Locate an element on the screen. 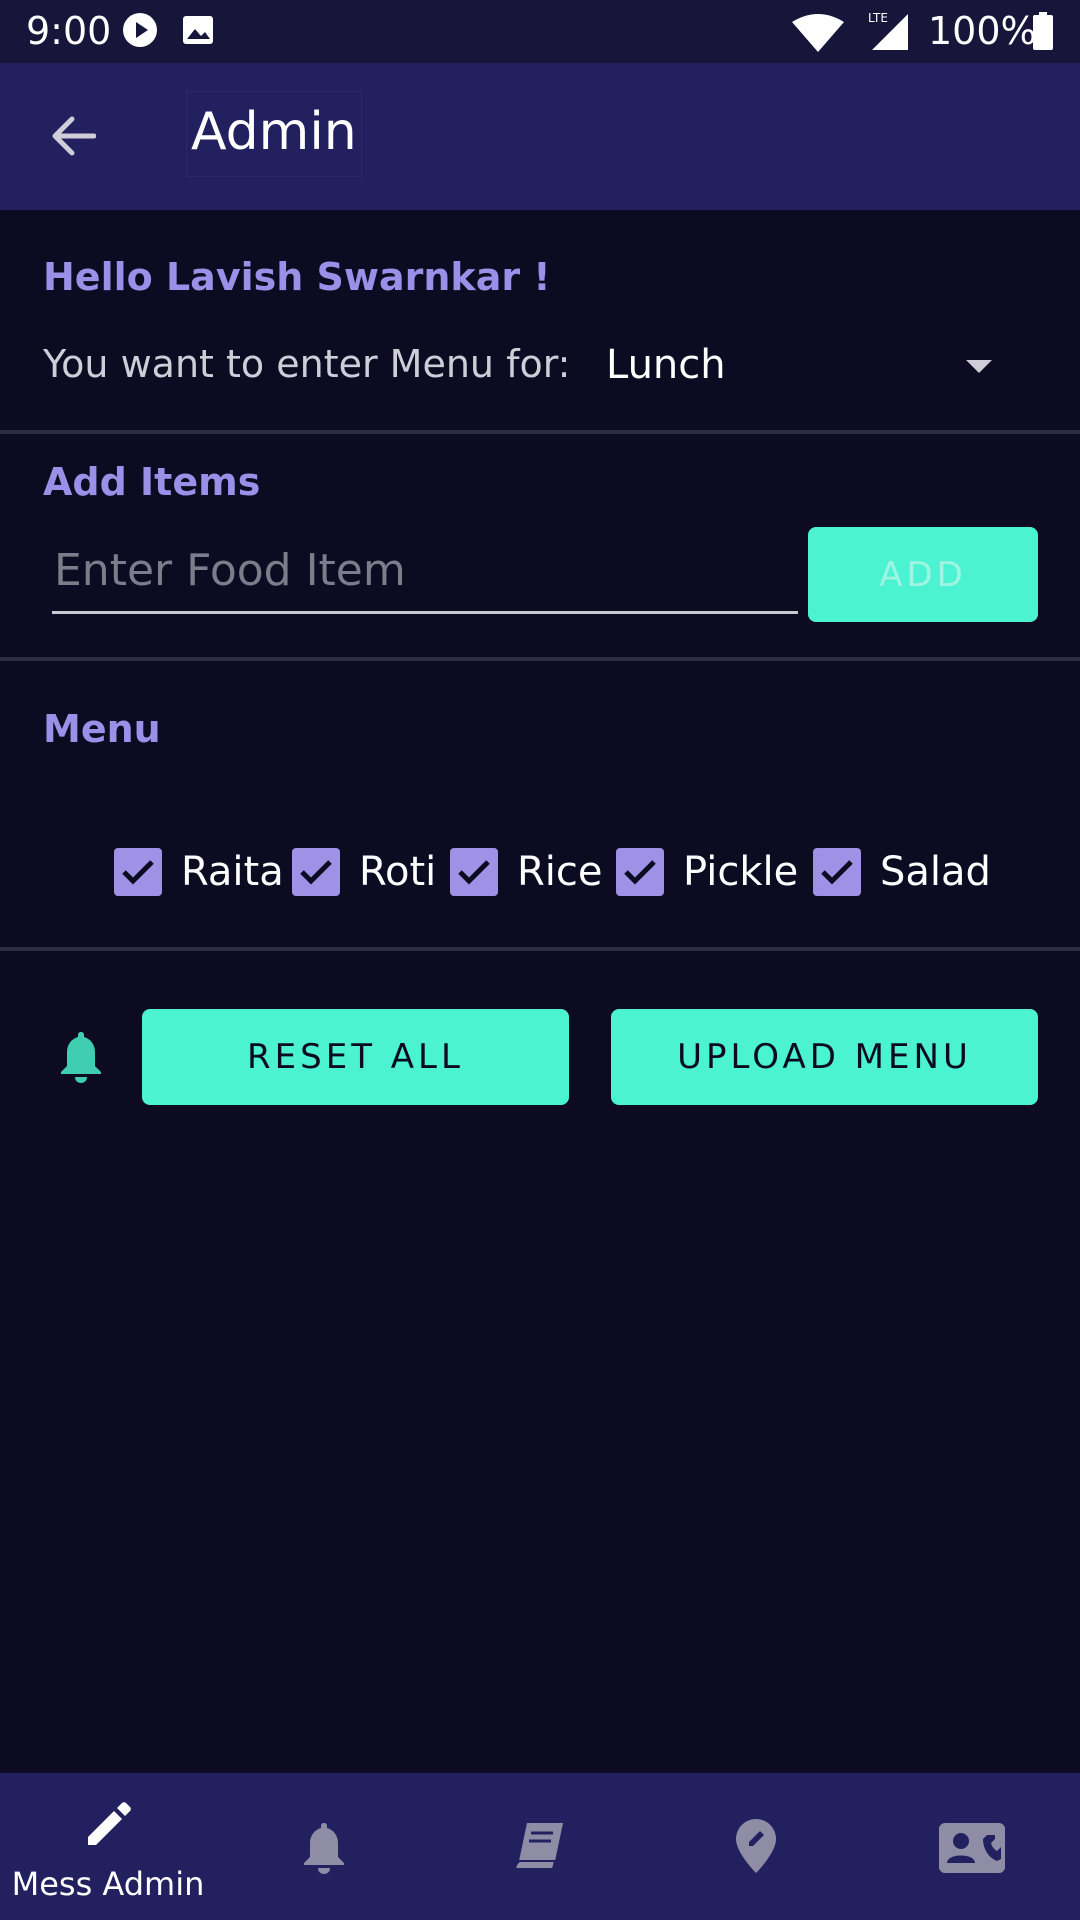 This screenshot has width=1080, height=1920. add-items-heading: Add Items is located at coordinates (152, 482).